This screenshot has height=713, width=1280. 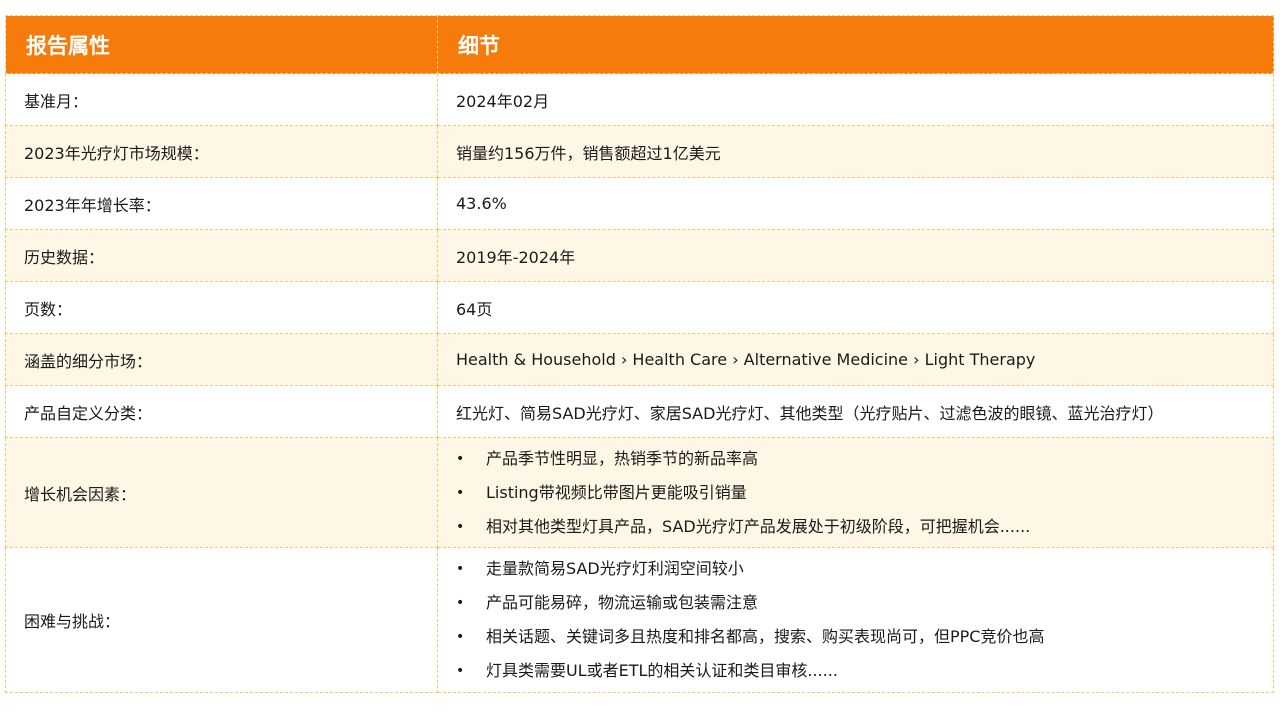 What do you see at coordinates (855, 307) in the screenshot?
I see `row-value: 64页` at bounding box center [855, 307].